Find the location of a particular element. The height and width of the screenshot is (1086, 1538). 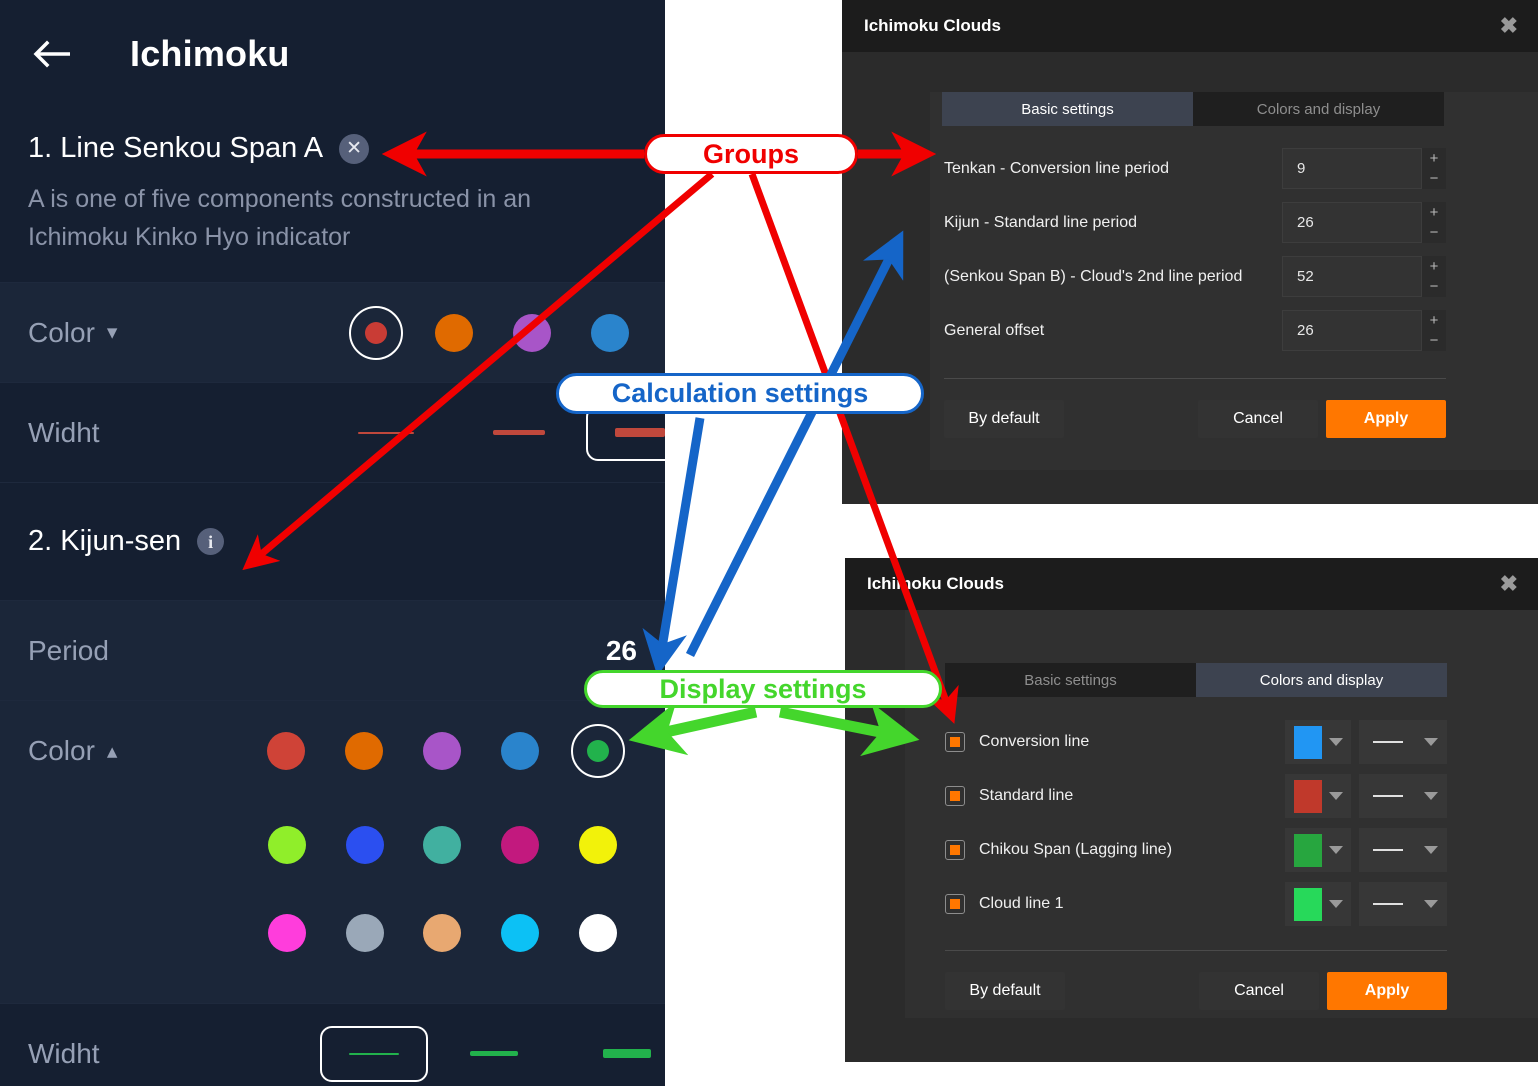

chevron-down-icon is located at coordinates (1431, 904).